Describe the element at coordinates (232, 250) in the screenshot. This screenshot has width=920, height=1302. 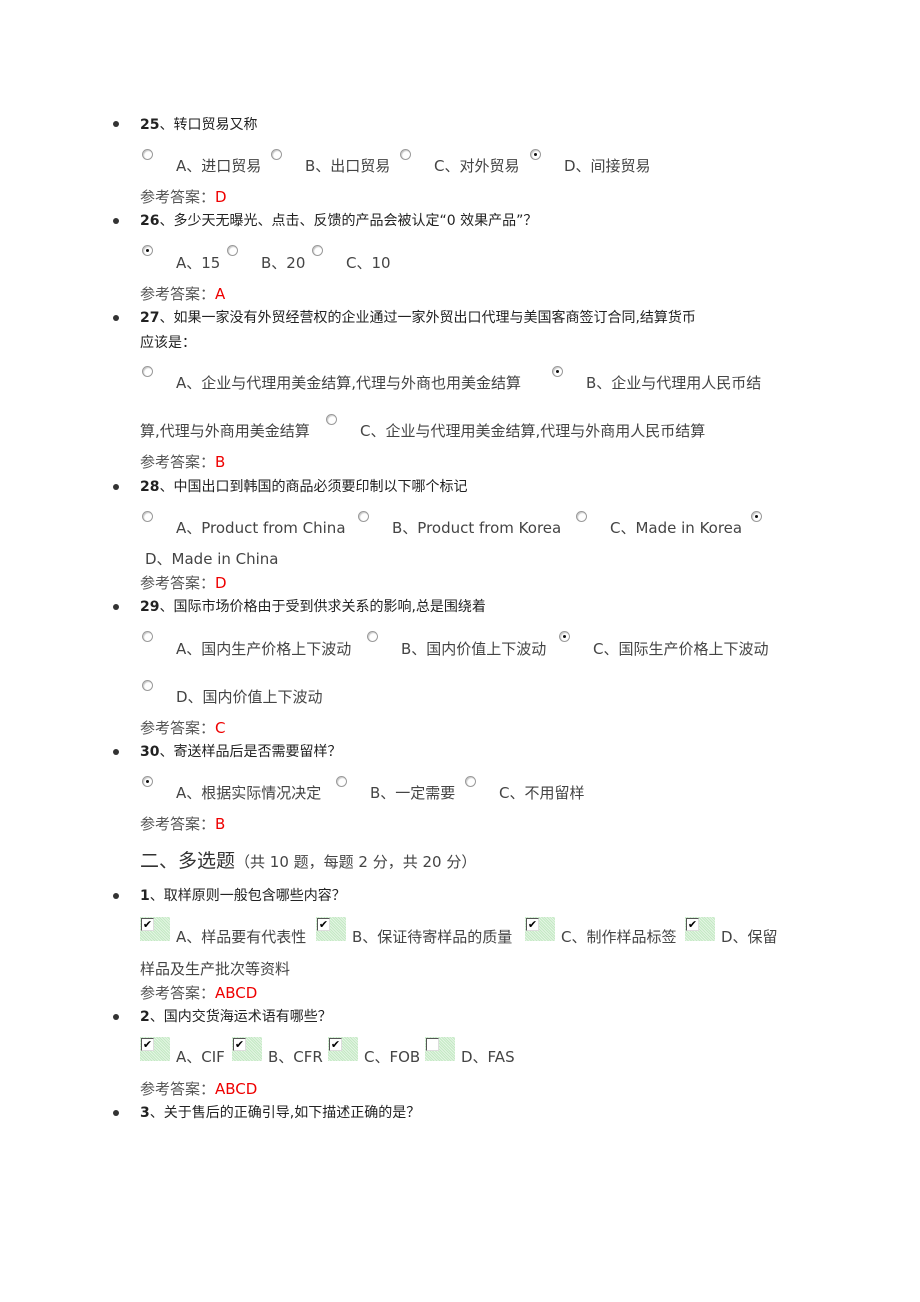
I see `radio-26-b` at that location.